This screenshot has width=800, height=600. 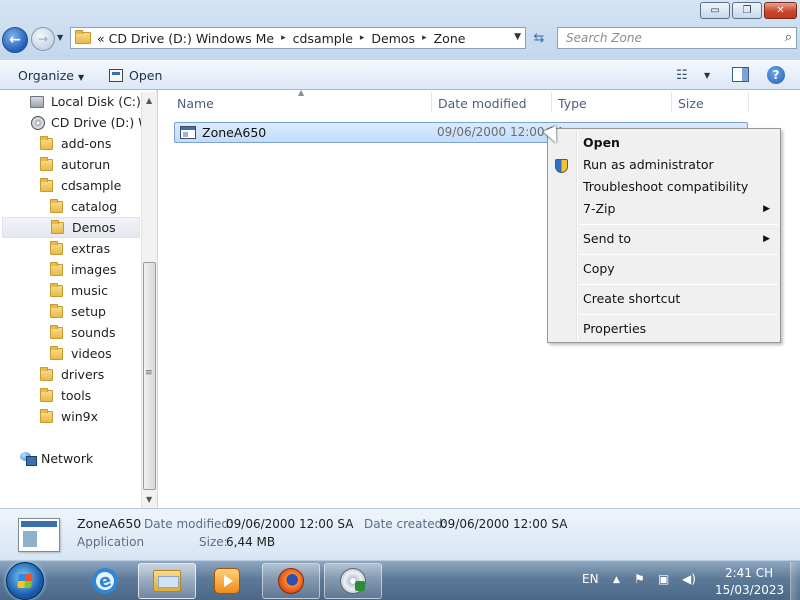 I want to click on help-icon: ?, so click(x=776, y=75).